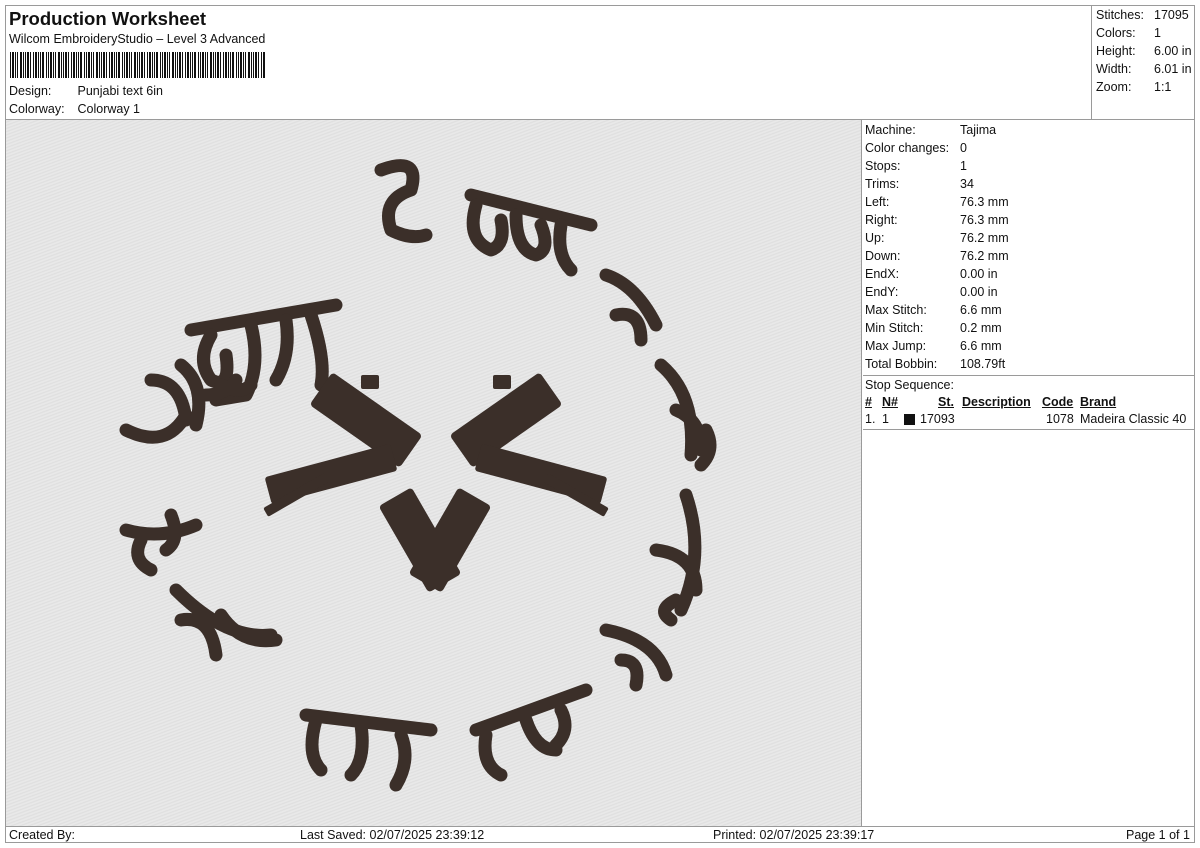 The height and width of the screenshot is (848, 1200). I want to click on page-title: Production Worksheet, so click(108, 18).